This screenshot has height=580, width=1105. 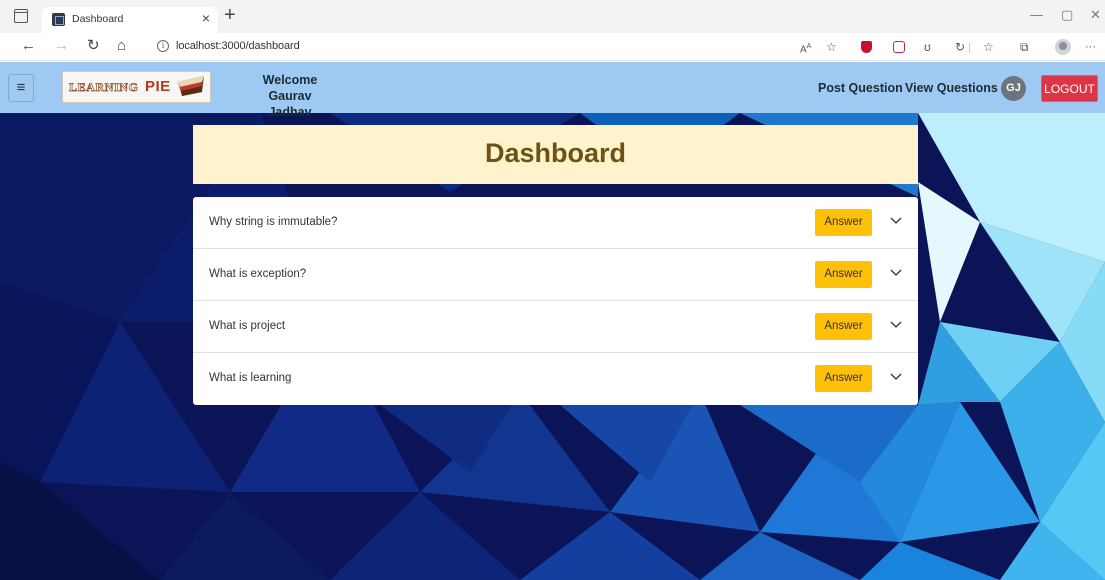 I want to click on collections-icon: ⧉, so click(x=1024, y=47).